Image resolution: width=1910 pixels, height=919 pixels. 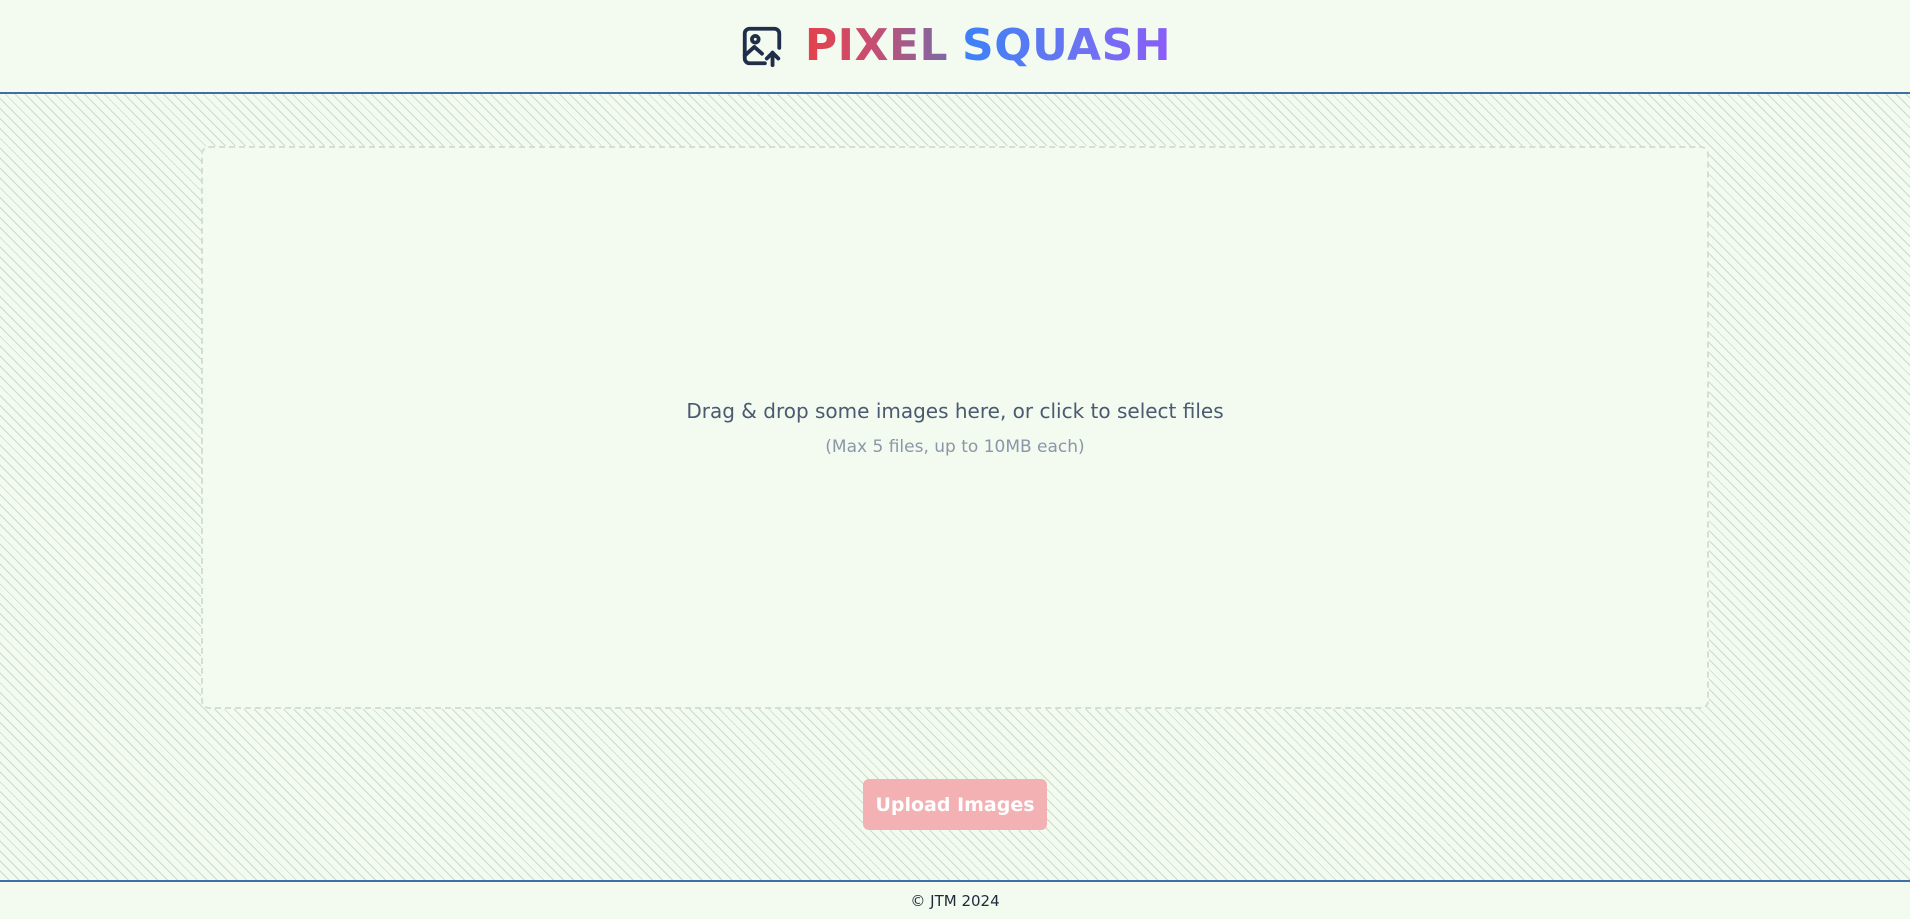 I want to click on app-footer: © JTM 2024, so click(x=955, y=899).